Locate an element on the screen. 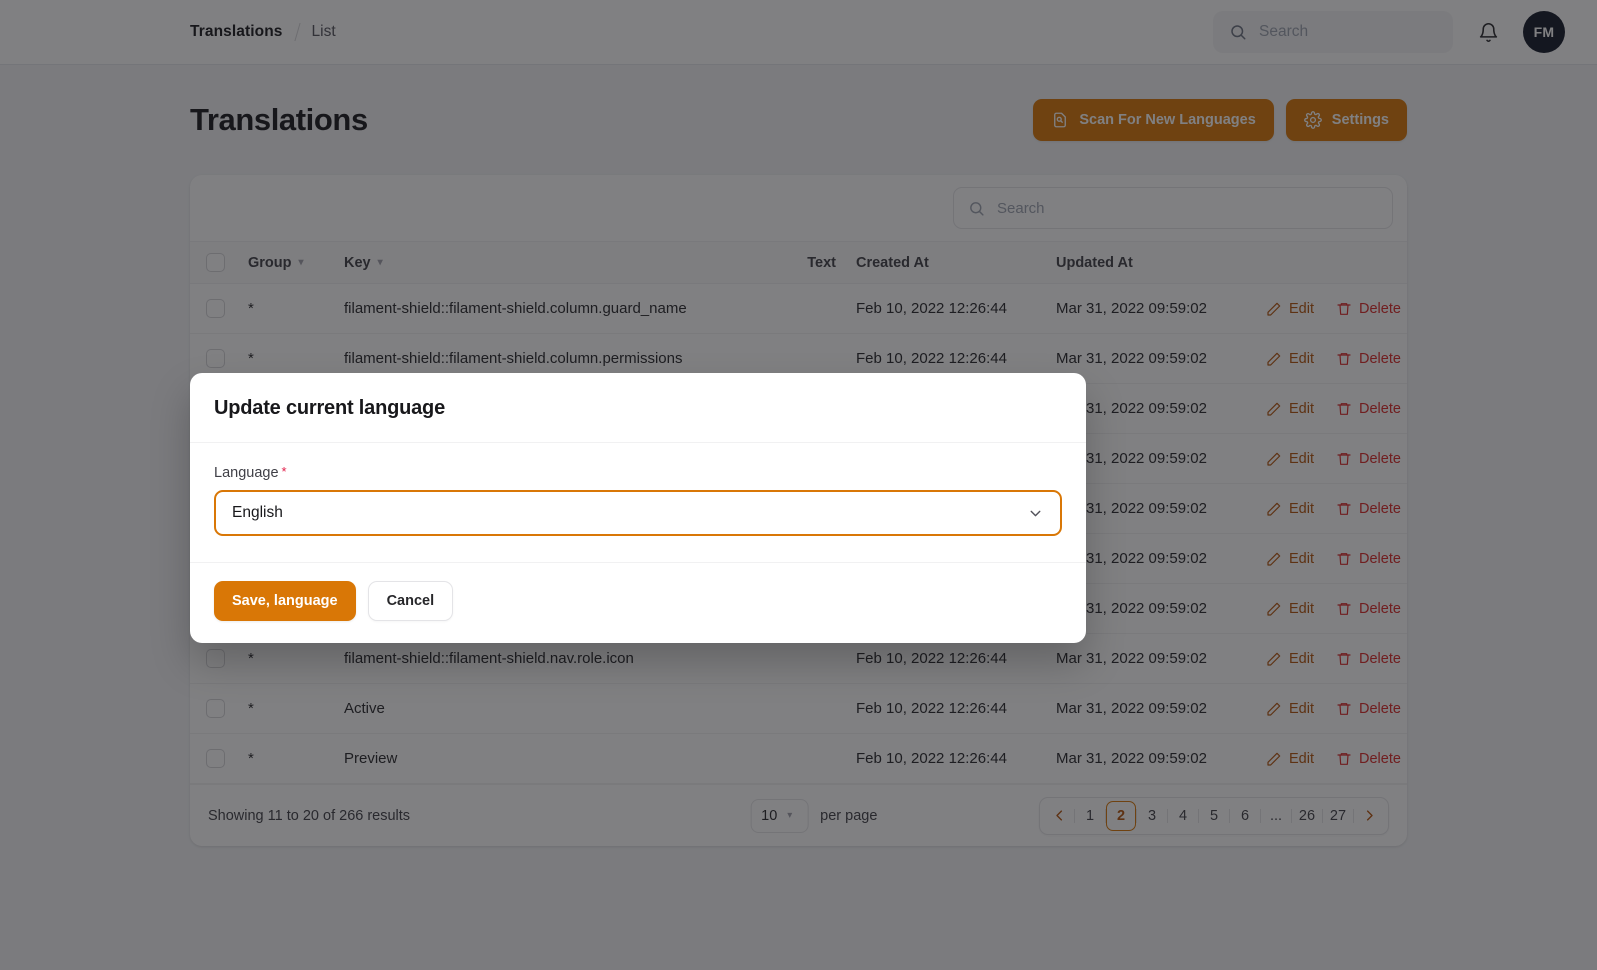  save-language-button: Save, language is located at coordinates (285, 601).